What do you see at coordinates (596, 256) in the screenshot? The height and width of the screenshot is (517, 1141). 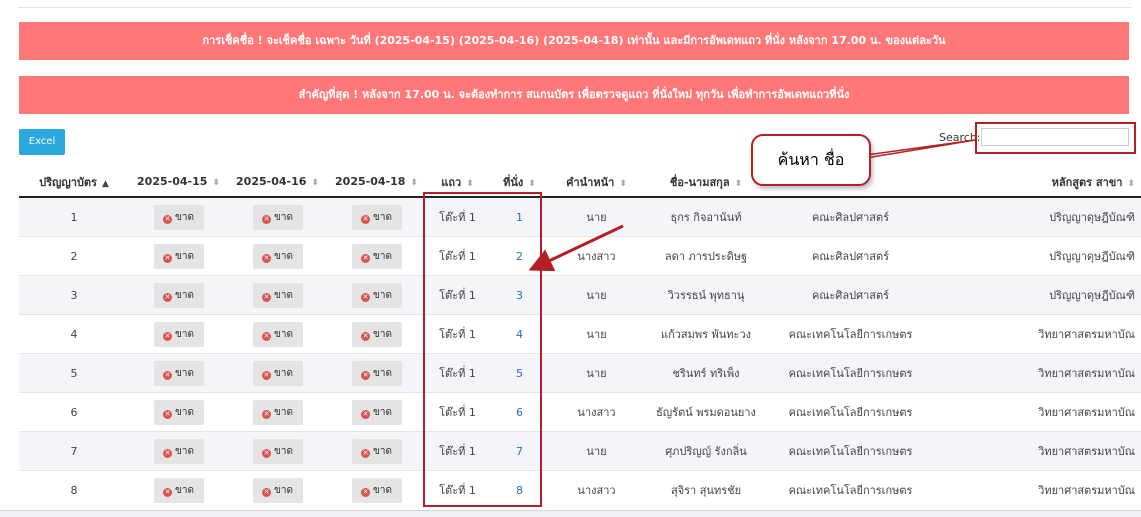 I see `cell-prefix: นางสาว` at bounding box center [596, 256].